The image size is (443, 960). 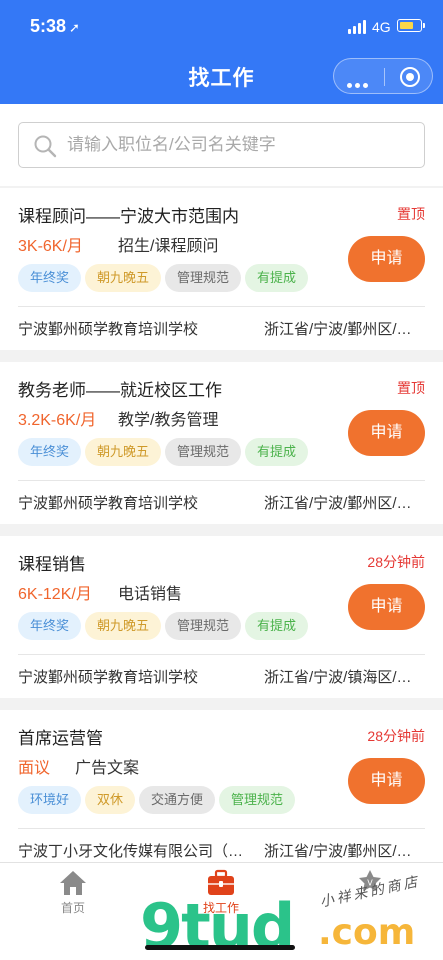 I want to click on job-category: 电话销售, so click(x=150, y=594).